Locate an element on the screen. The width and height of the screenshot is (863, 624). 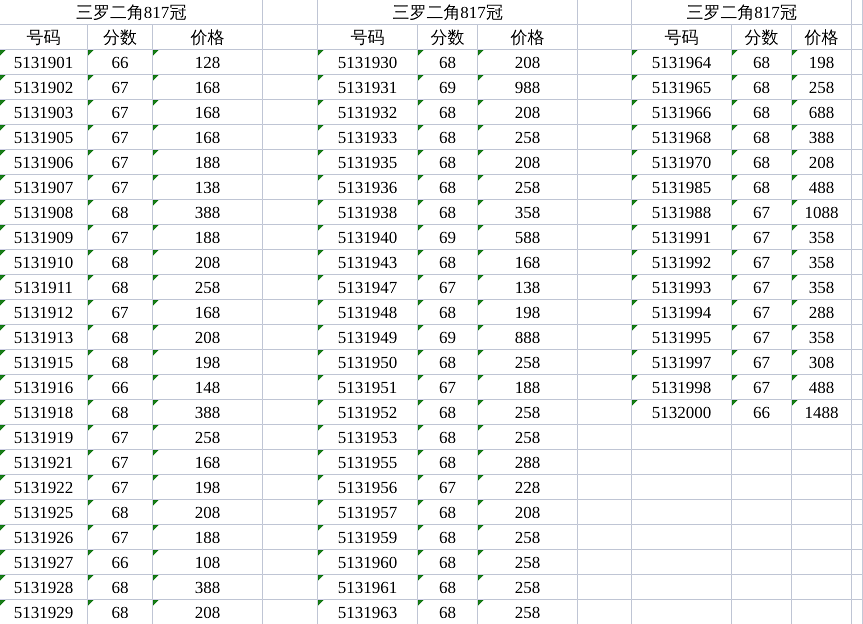
table-cell: 5131903 is located at coordinates (44, 112).